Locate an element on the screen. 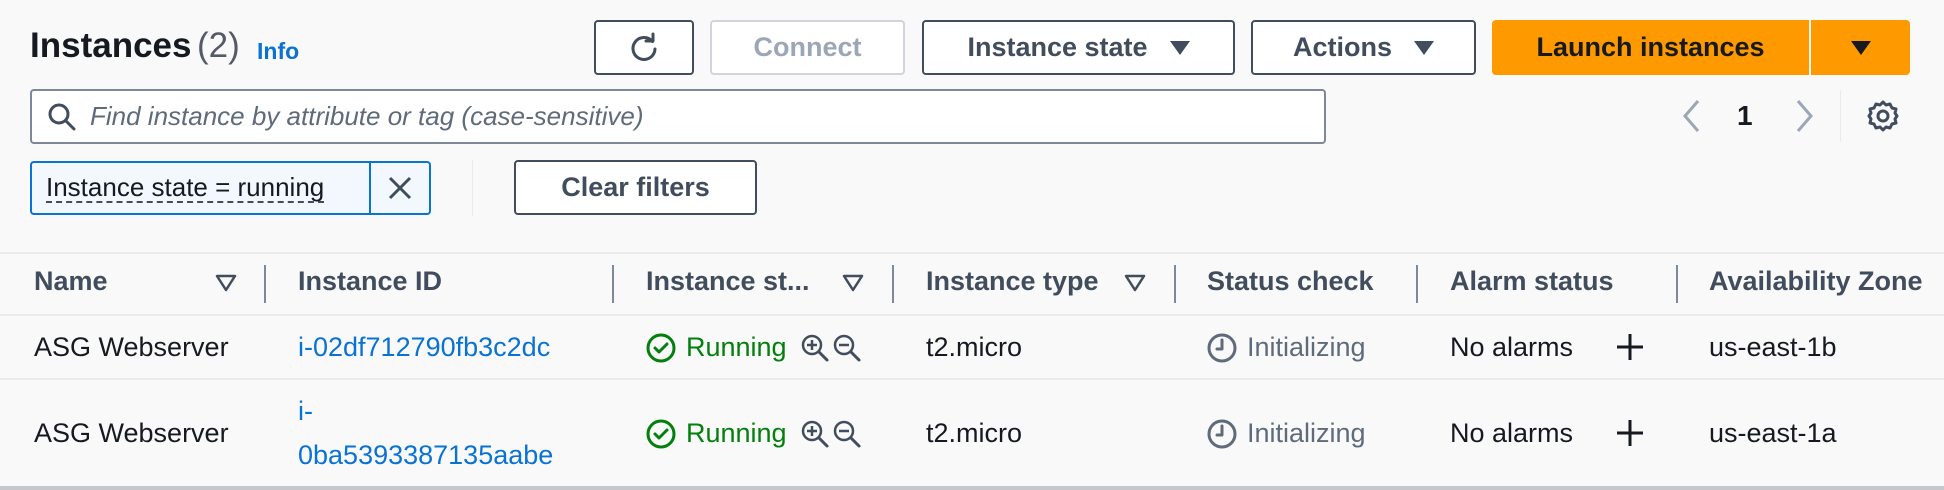 Image resolution: width=1944 pixels, height=490 pixels. column-header-alarm-status: Alarm status is located at coordinates (1532, 281).